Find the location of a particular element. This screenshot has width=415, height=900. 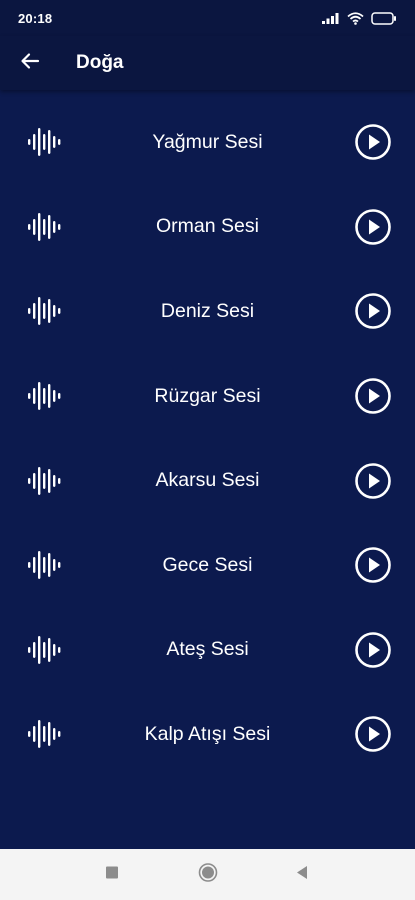

recents-square-icon is located at coordinates (112, 874).